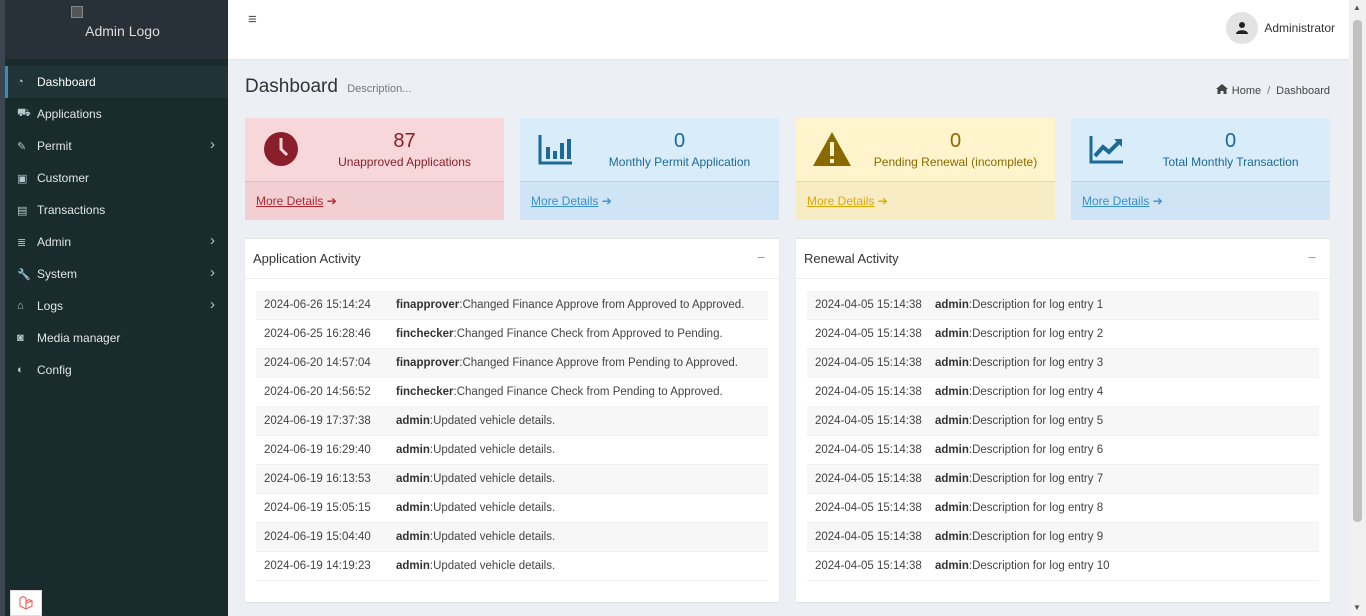 The image size is (1366, 616). What do you see at coordinates (116, 178) in the screenshot?
I see `sidebar-item-customer: ▣ Customer` at bounding box center [116, 178].